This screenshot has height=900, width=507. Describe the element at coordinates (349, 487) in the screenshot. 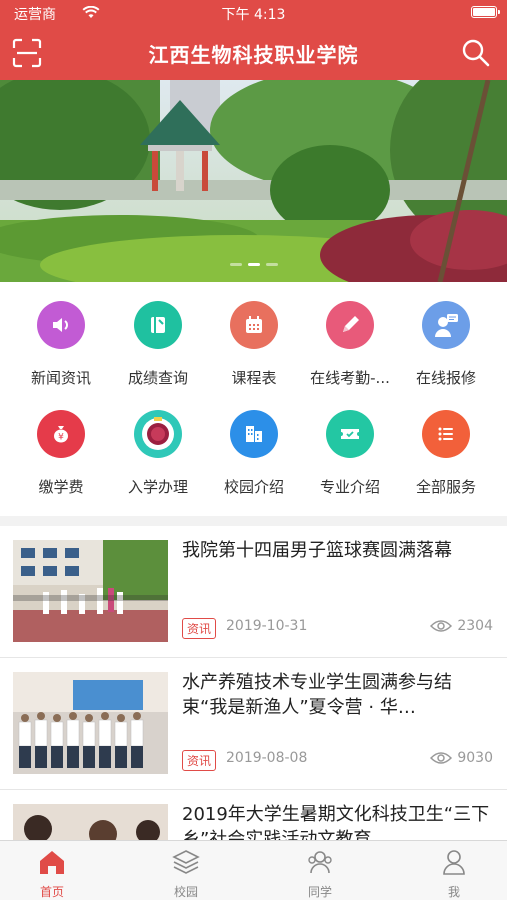

I see `service-label: 专业介绍` at that location.